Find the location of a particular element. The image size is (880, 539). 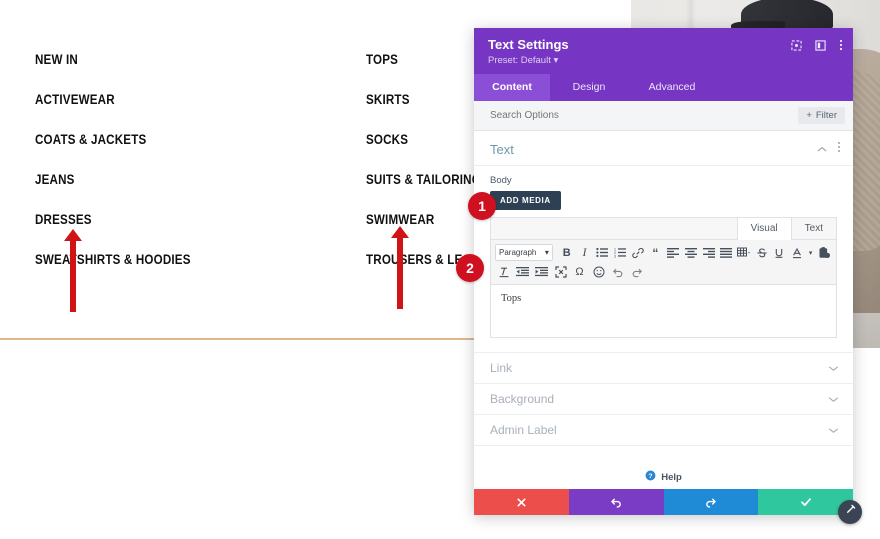

cancel-button is located at coordinates (521, 502).